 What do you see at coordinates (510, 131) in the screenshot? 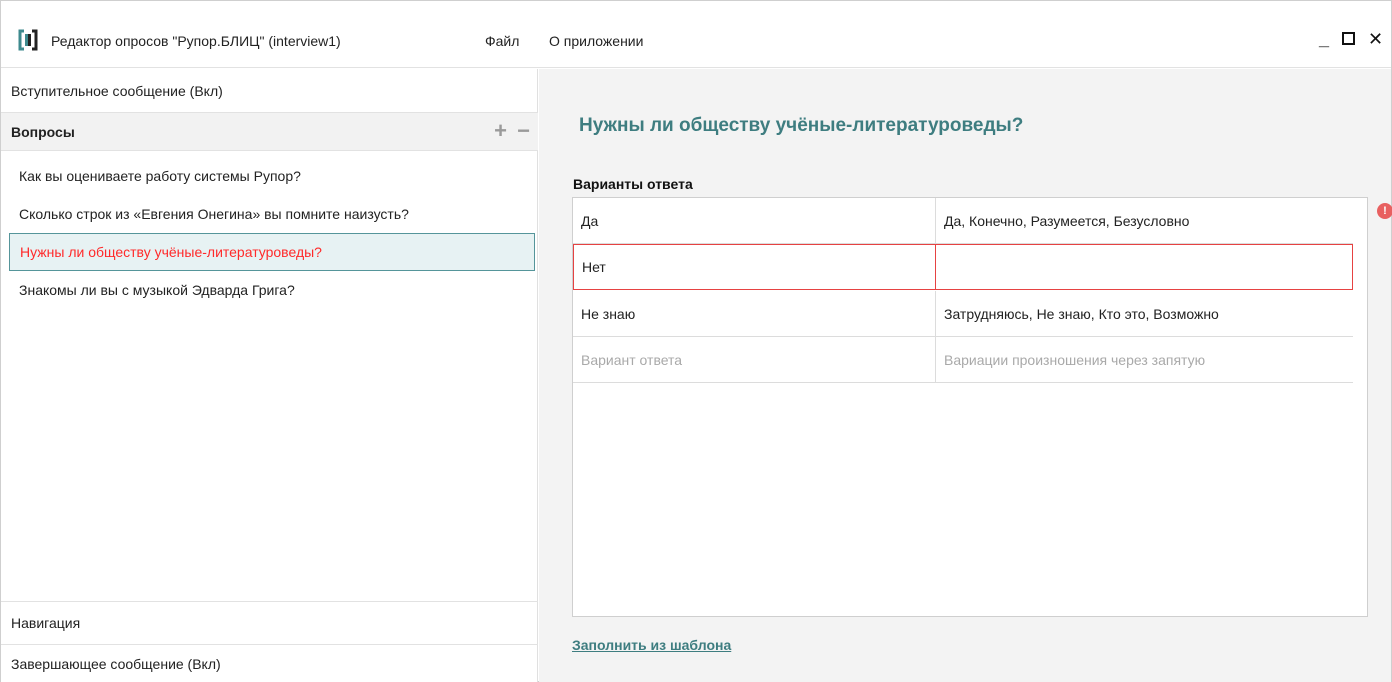
I see `questions-actions: + −` at bounding box center [510, 131].